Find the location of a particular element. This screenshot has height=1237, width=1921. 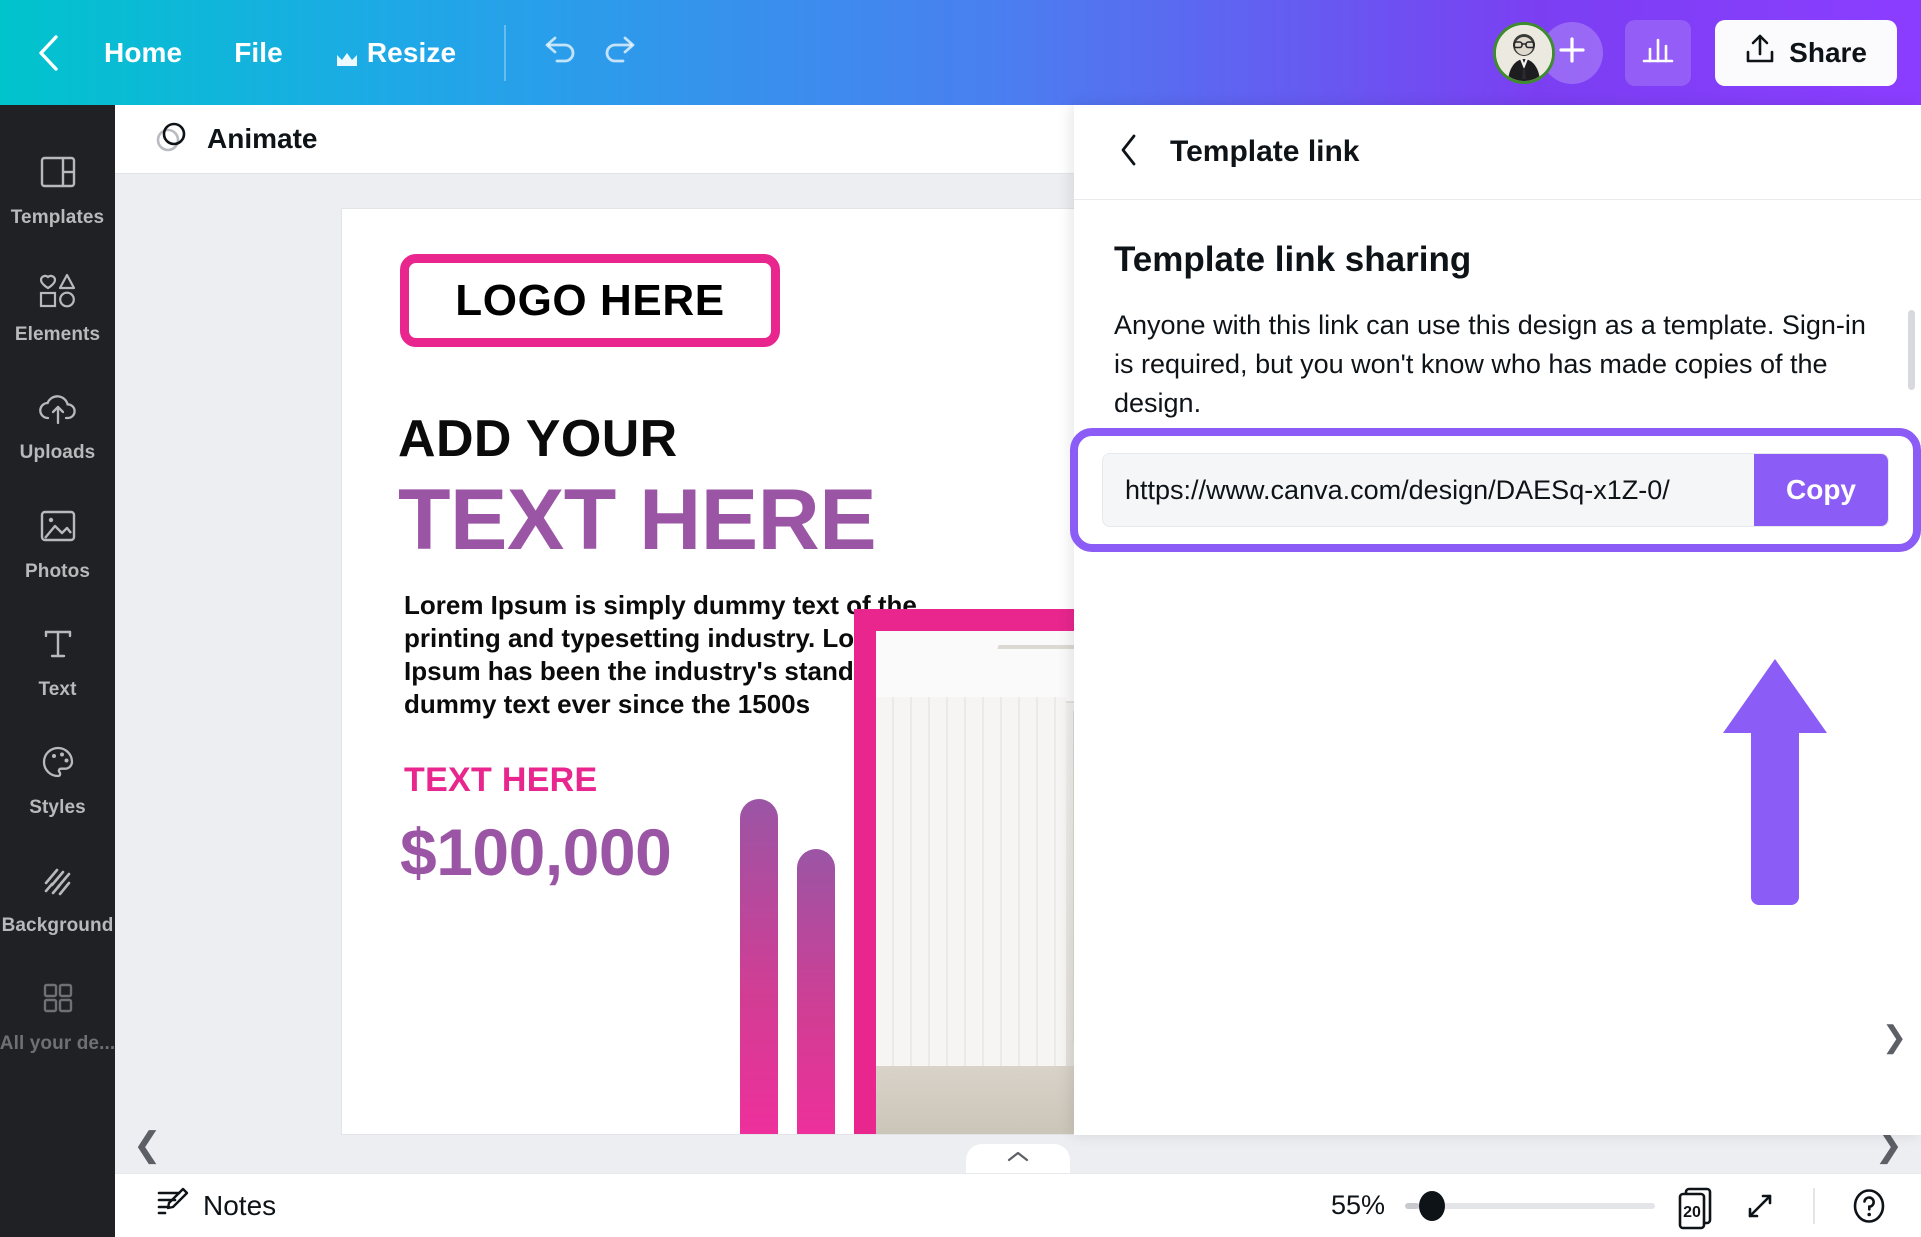

header-left-group: Home File Resize is located at coordinates (326, 52).